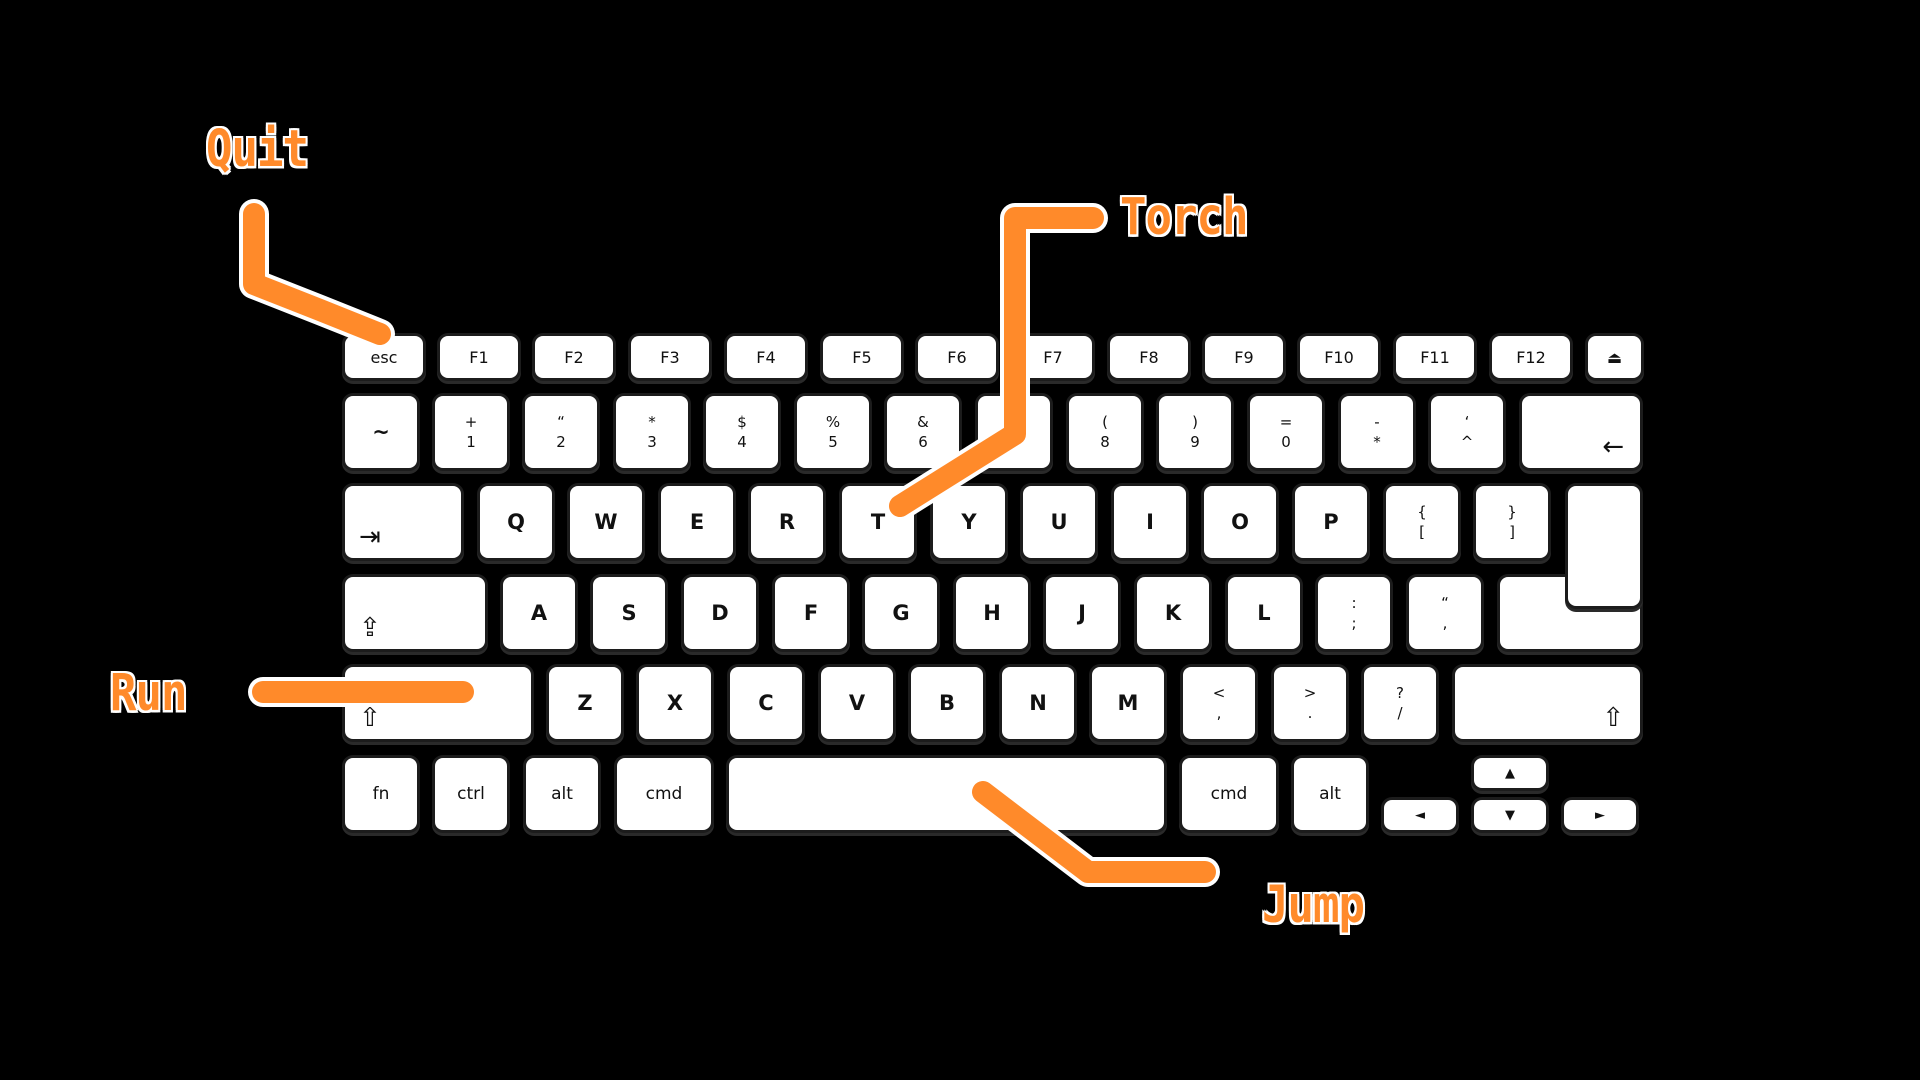 This screenshot has width=1920, height=1080. Describe the element at coordinates (1420, 815) in the screenshot. I see `key-arrow-left: ◄` at that location.